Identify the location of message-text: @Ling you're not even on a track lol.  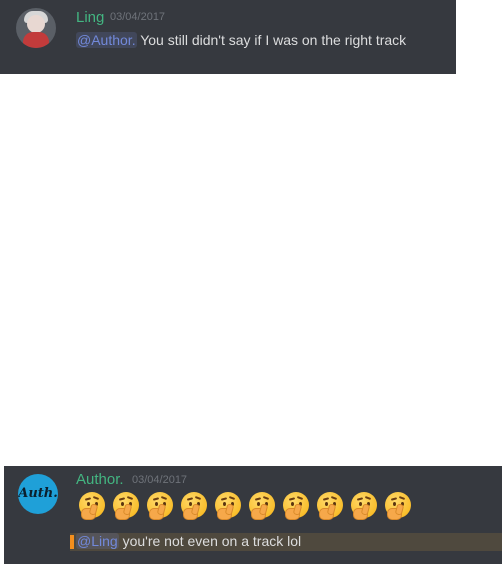
(188, 541).